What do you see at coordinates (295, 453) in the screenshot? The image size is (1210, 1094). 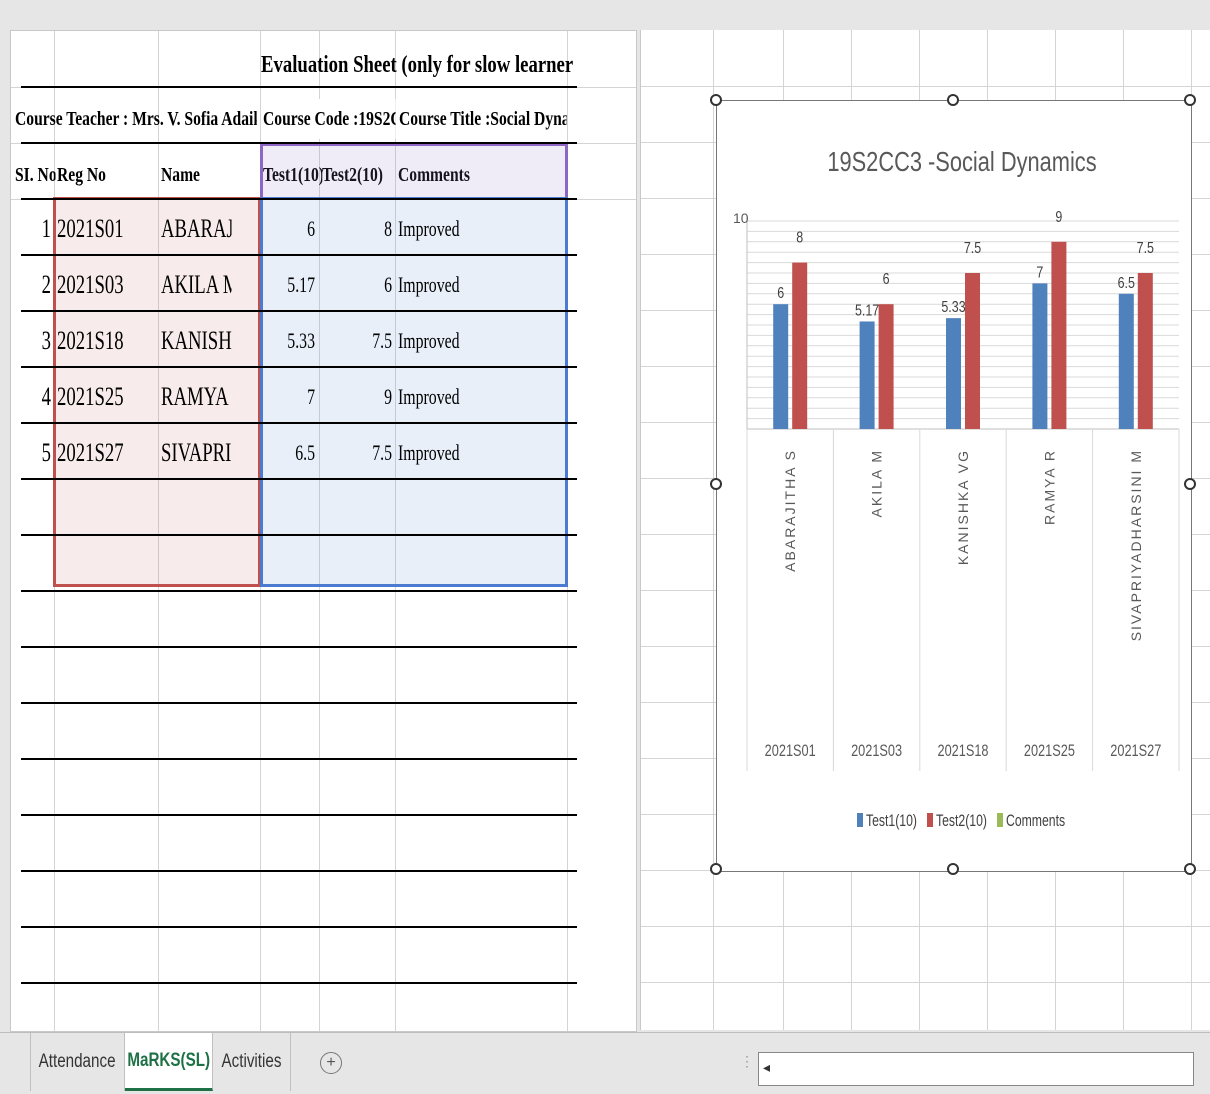 I see `cell-test1: 6.5` at bounding box center [295, 453].